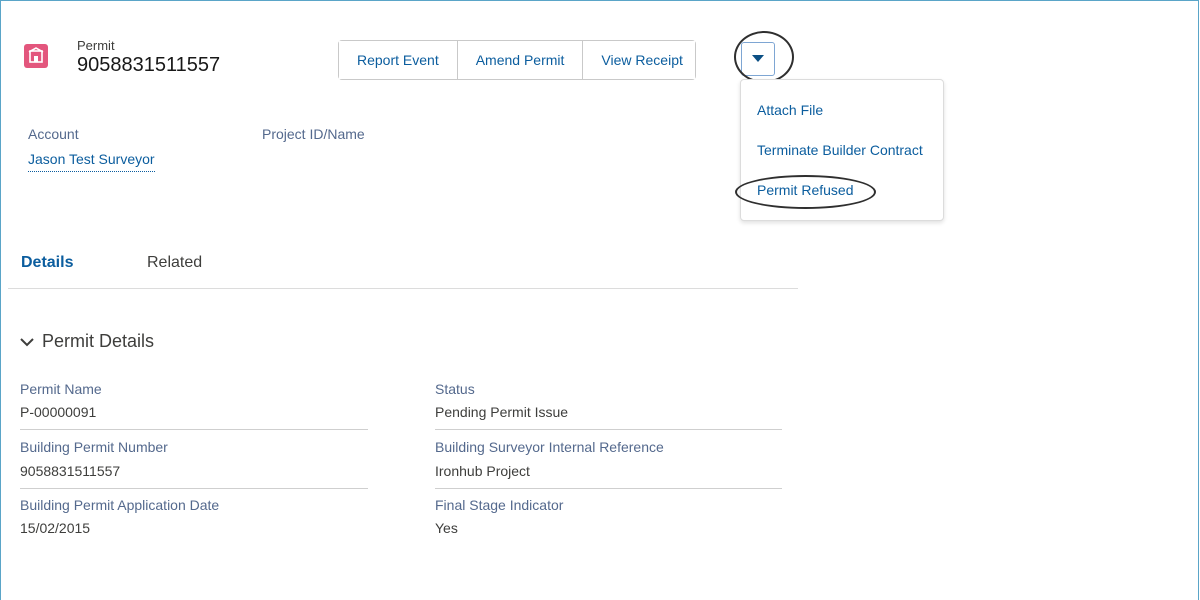  I want to click on tab-divider, so click(403, 288).